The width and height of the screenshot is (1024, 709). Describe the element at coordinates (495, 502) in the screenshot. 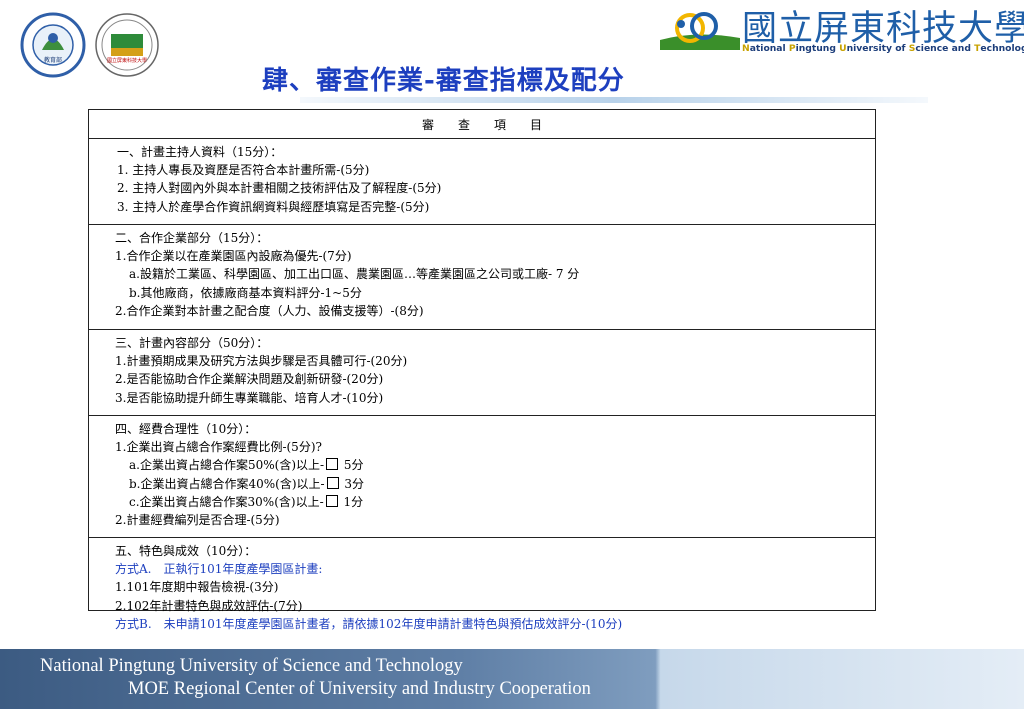

I see `criteria-line: c.企業出資占總合作案30%(含)以上- 1分` at that location.